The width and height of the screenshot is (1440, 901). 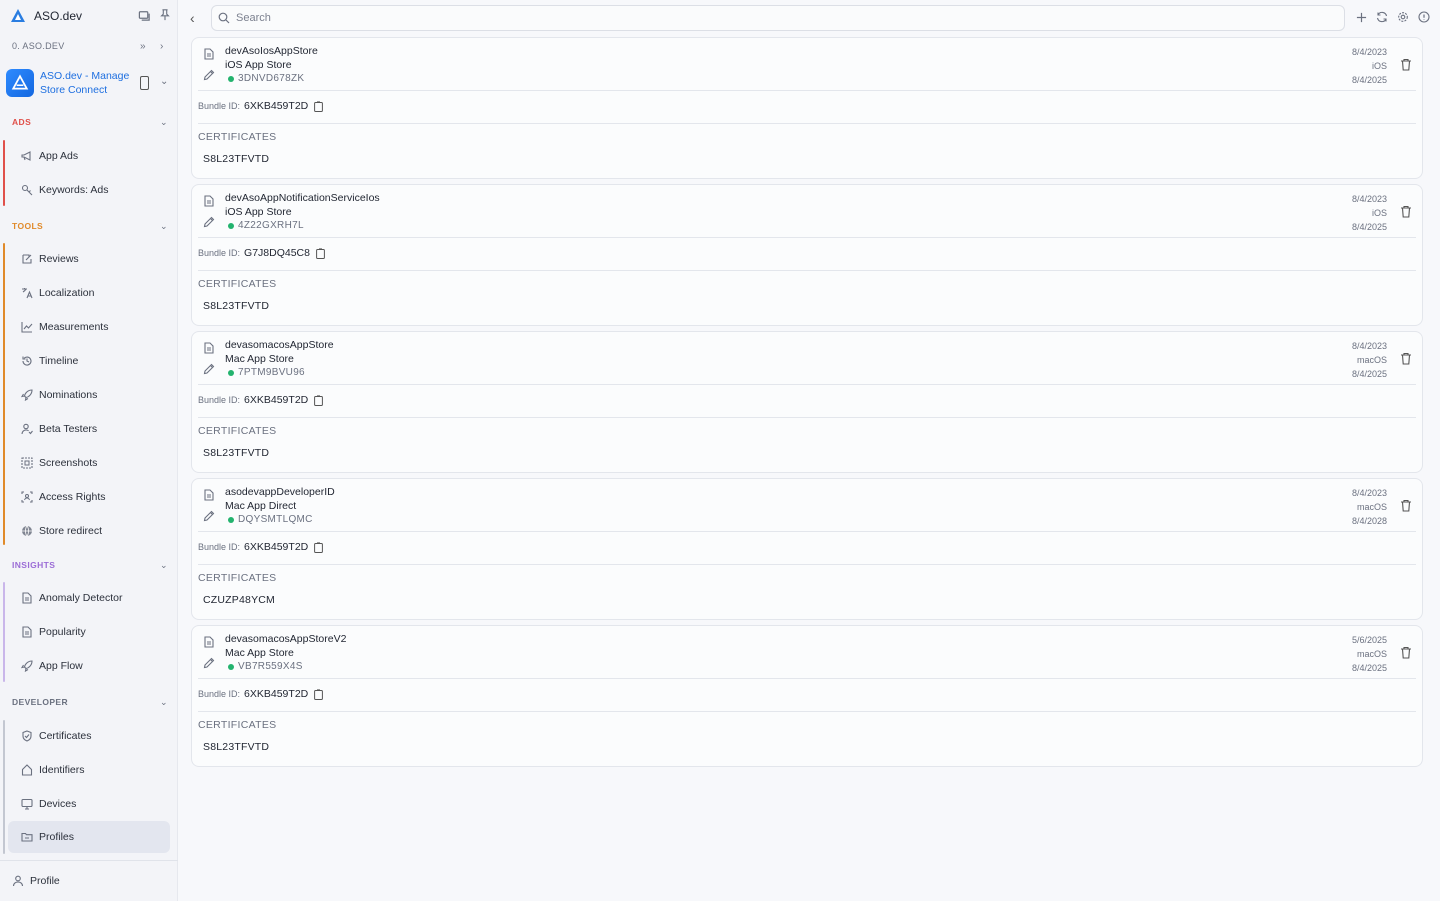 I want to click on sidebar-item-keywords-ads: Keywords: Ads, so click(x=89, y=190).